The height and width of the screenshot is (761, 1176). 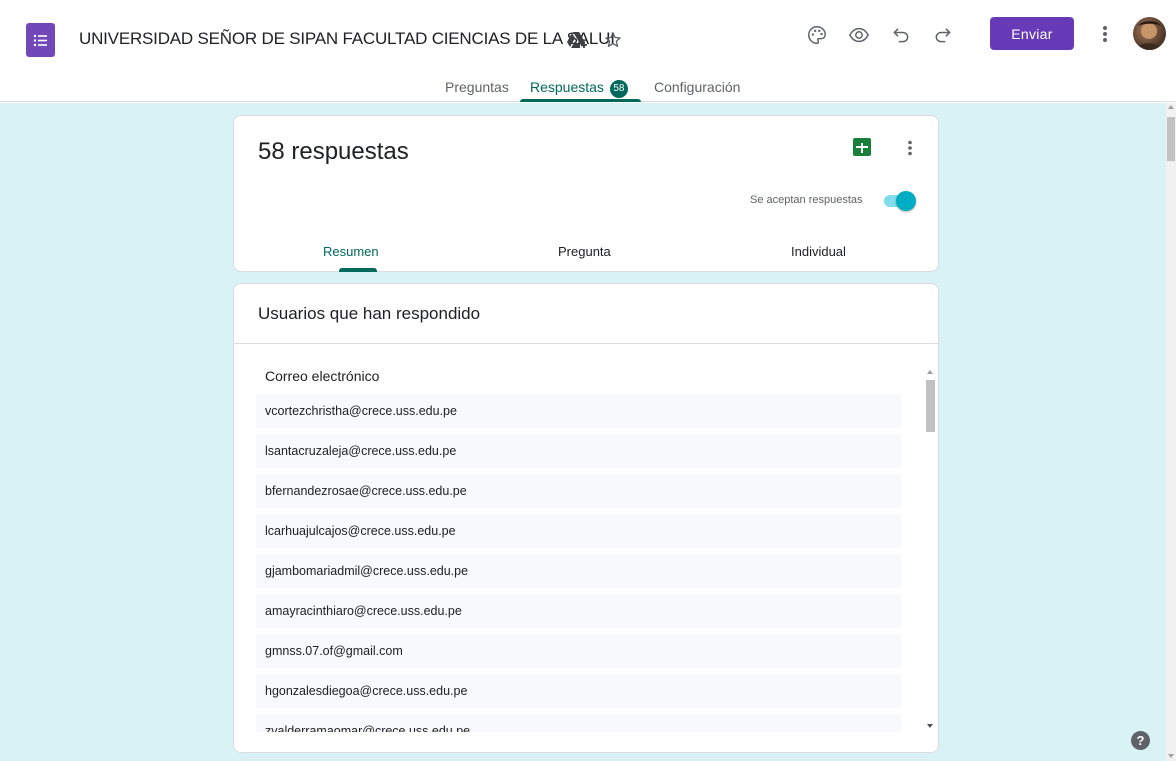 What do you see at coordinates (322, 376) in the screenshot?
I see `email-column-label: Correo electrónico` at bounding box center [322, 376].